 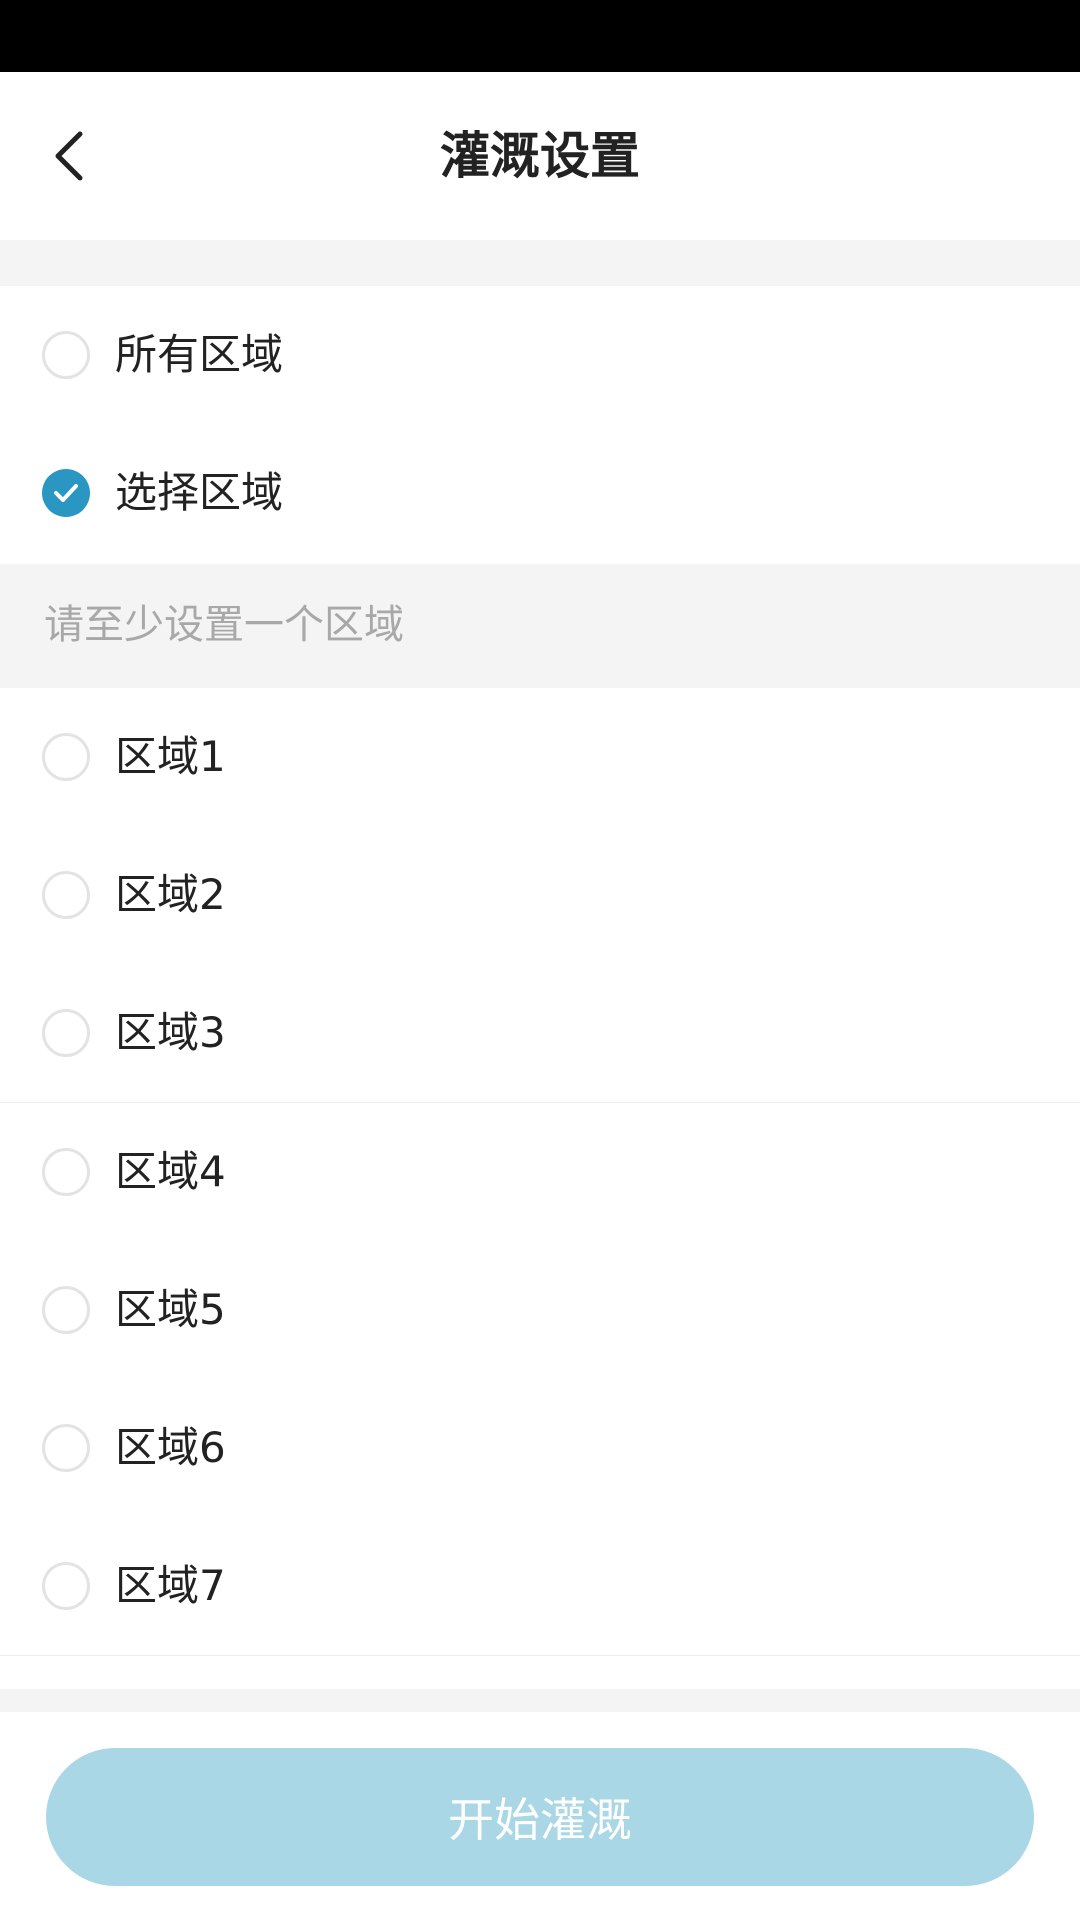 What do you see at coordinates (170, 1171) in the screenshot?
I see `zone-label: 区域4` at bounding box center [170, 1171].